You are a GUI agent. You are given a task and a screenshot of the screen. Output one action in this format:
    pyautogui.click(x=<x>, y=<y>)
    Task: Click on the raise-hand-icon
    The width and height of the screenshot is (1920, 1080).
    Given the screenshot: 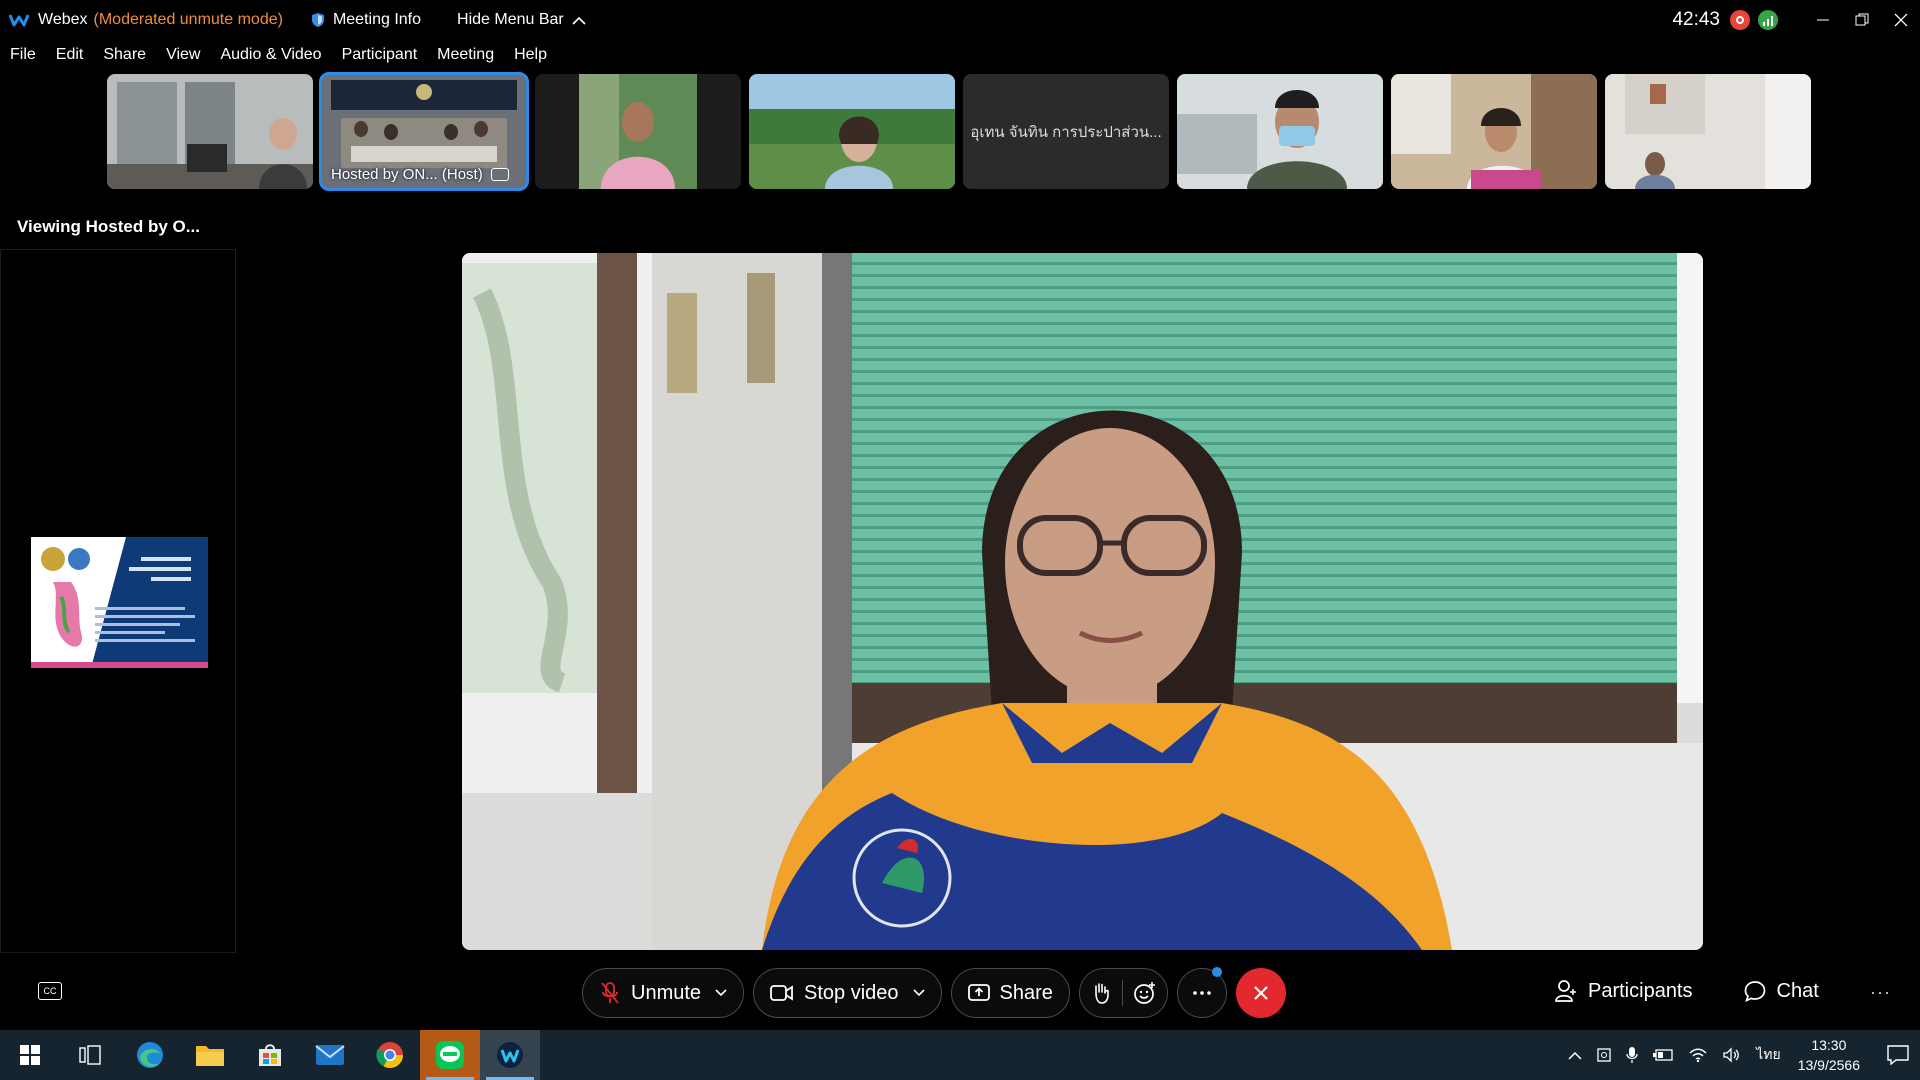 What is the action you would take?
    pyautogui.click(x=1101, y=993)
    